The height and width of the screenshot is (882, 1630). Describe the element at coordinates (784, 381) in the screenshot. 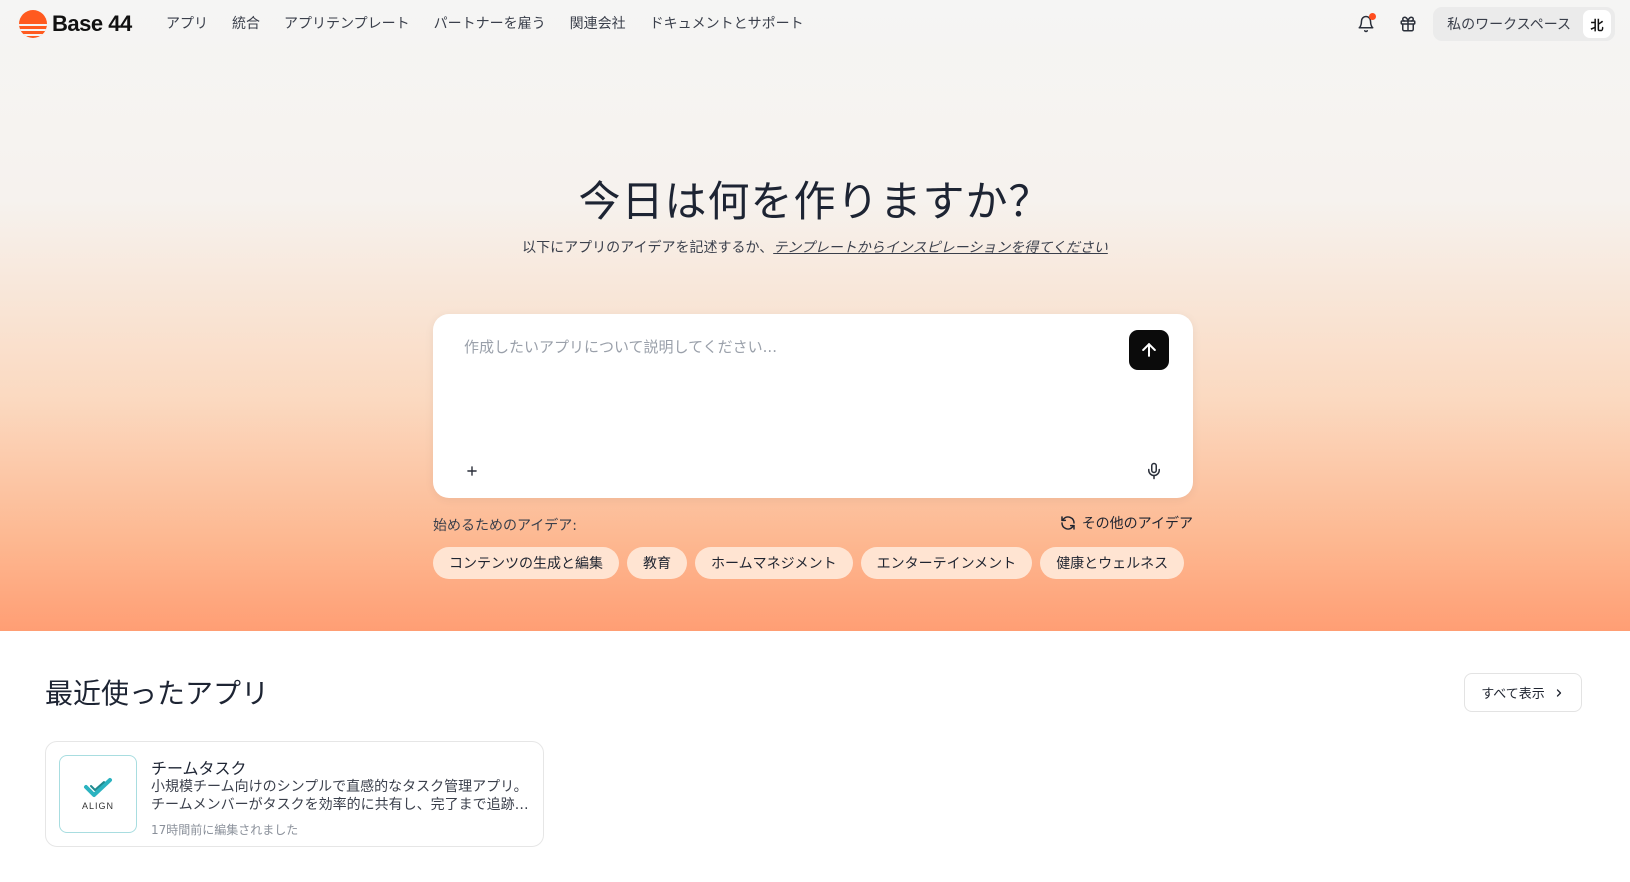

I see `app-description-input` at that location.